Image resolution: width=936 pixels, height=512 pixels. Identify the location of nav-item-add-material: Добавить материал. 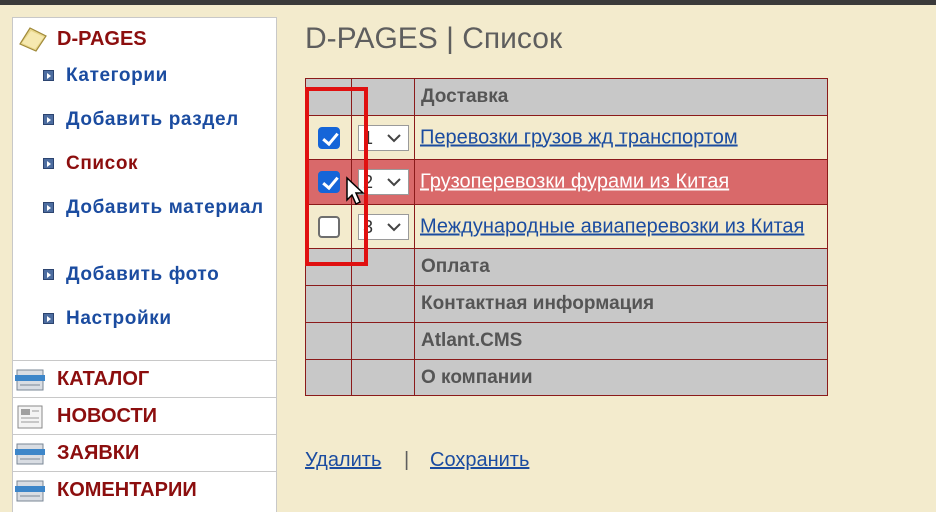
(158, 220).